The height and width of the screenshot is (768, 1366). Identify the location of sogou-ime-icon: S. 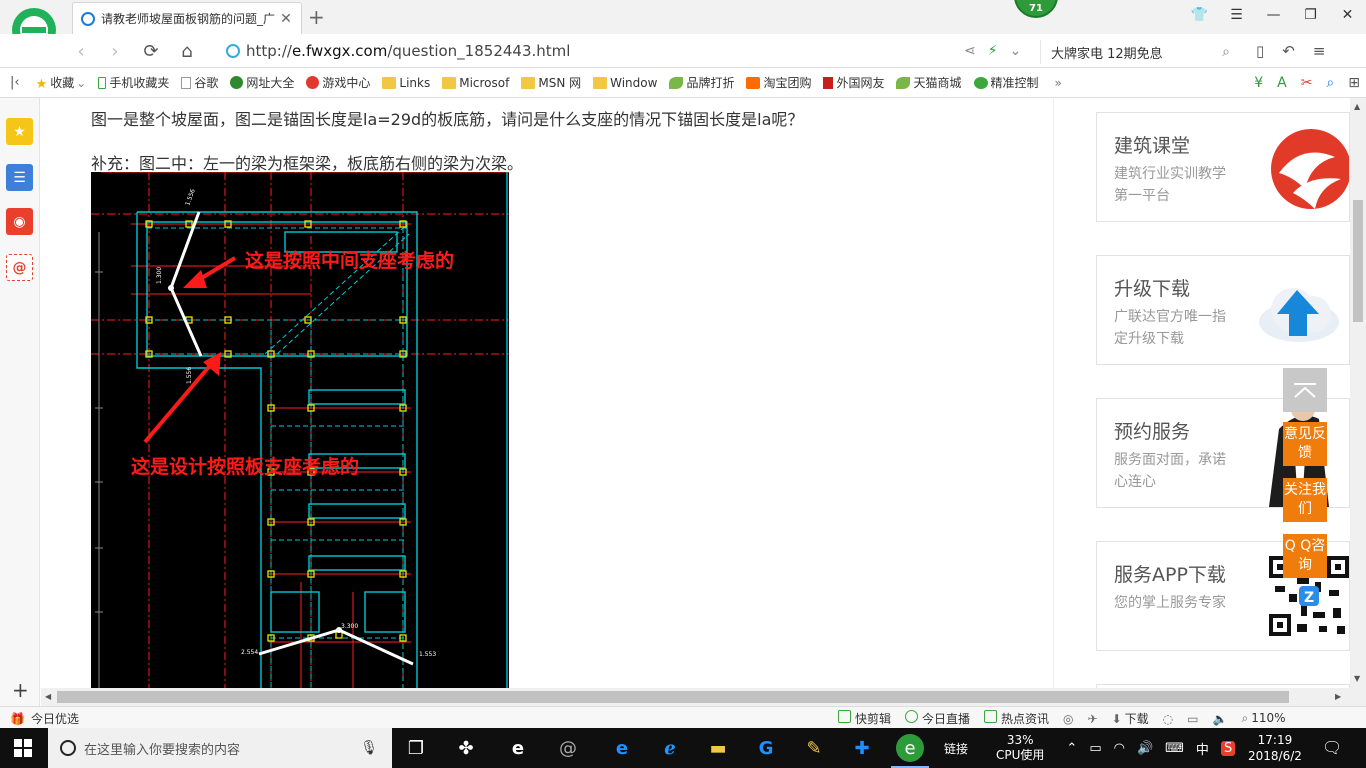
(1228, 748).